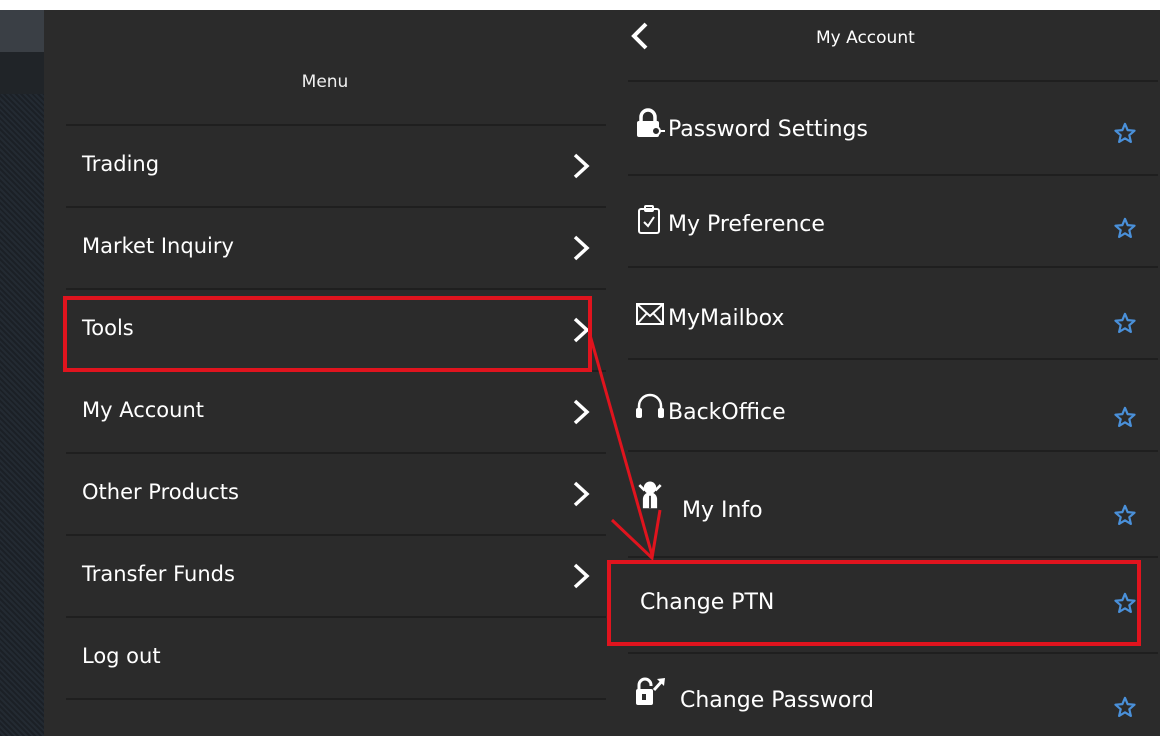  What do you see at coordinates (893, 127) in the screenshot?
I see `account-item-password-settings: Password Settings` at bounding box center [893, 127].